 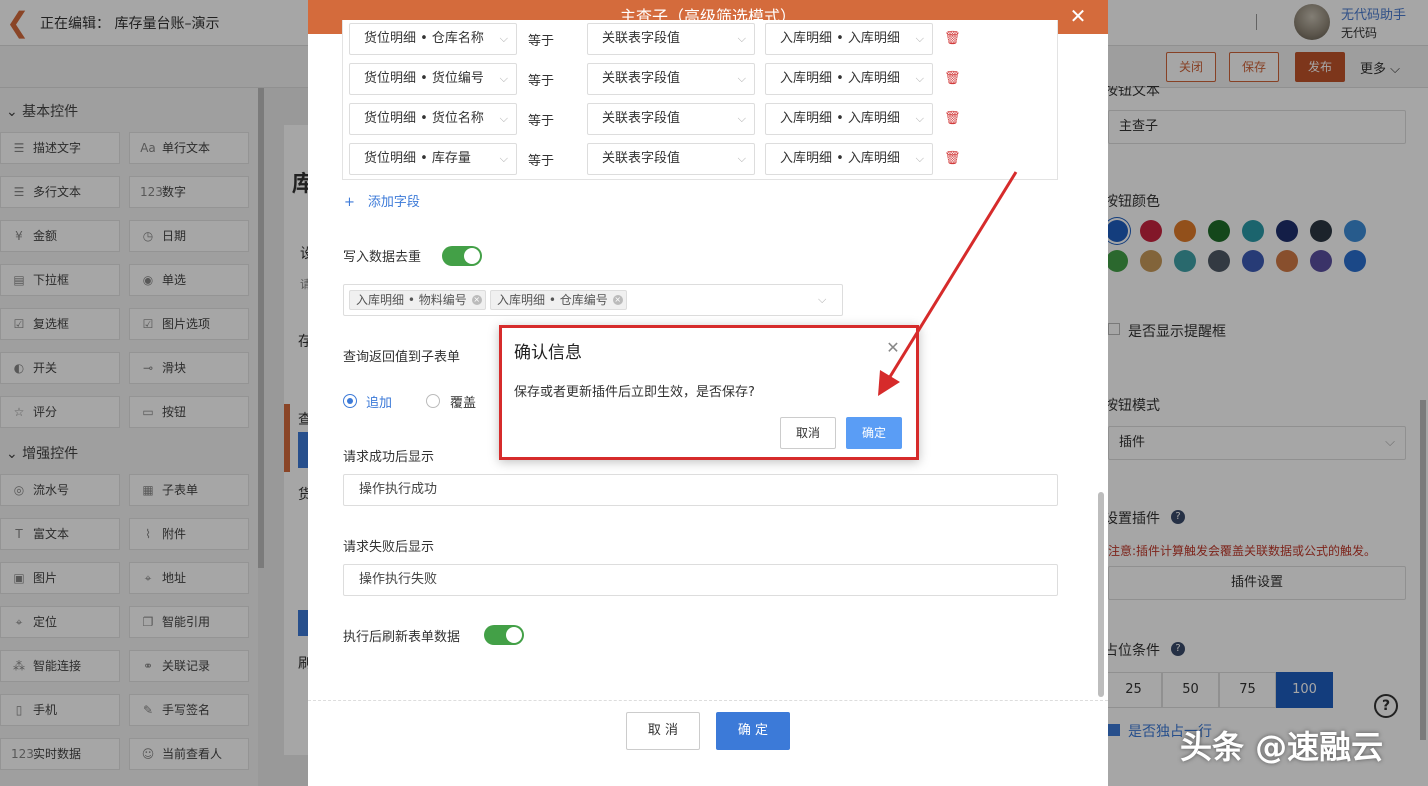 What do you see at coordinates (948, 283) in the screenshot?
I see `annotation-arrow-icon` at bounding box center [948, 283].